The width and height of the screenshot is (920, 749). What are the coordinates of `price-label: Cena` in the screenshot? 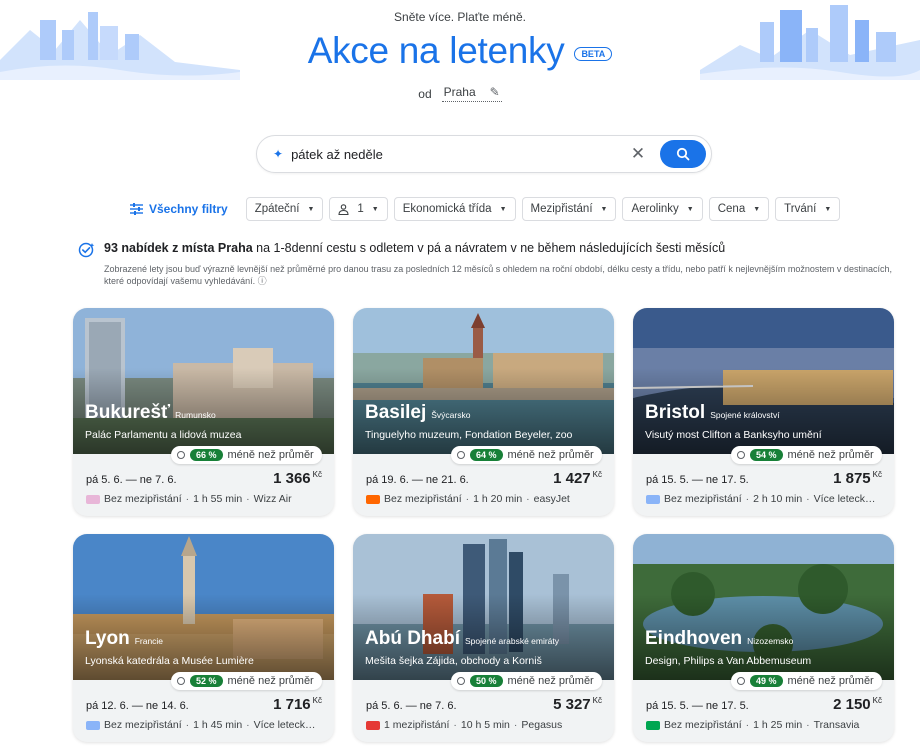 It's located at (731, 209).